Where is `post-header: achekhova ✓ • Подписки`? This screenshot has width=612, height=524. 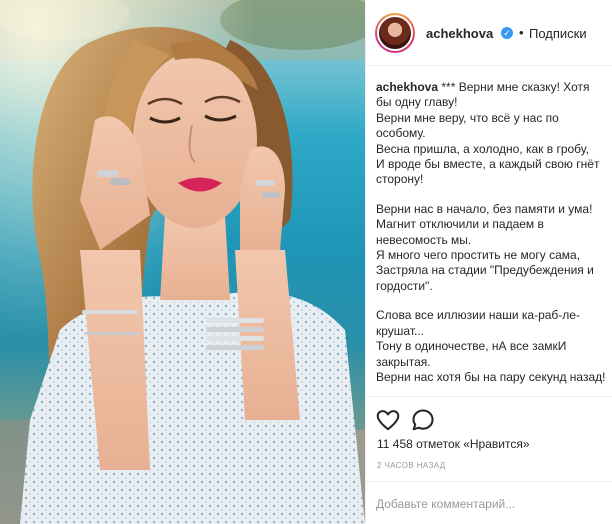
post-header: achekhova ✓ • Подписки is located at coordinates (489, 33).